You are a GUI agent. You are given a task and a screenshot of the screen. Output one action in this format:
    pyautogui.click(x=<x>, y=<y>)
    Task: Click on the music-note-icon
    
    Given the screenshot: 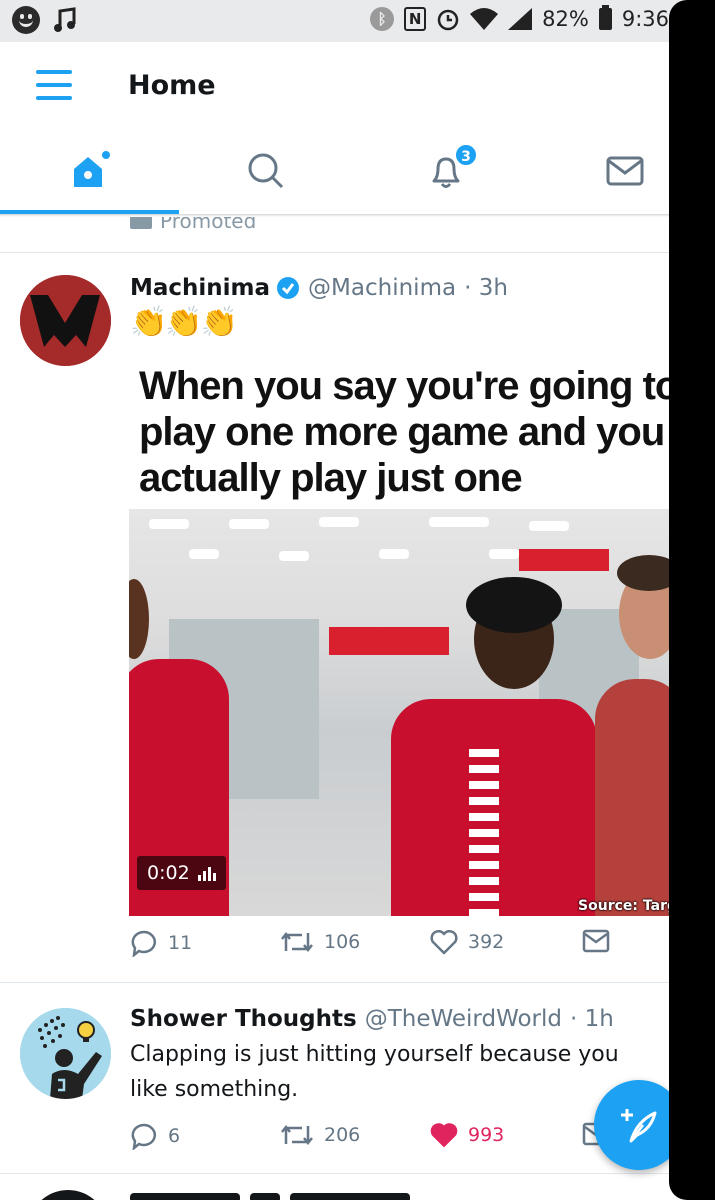 What is the action you would take?
    pyautogui.click(x=65, y=19)
    